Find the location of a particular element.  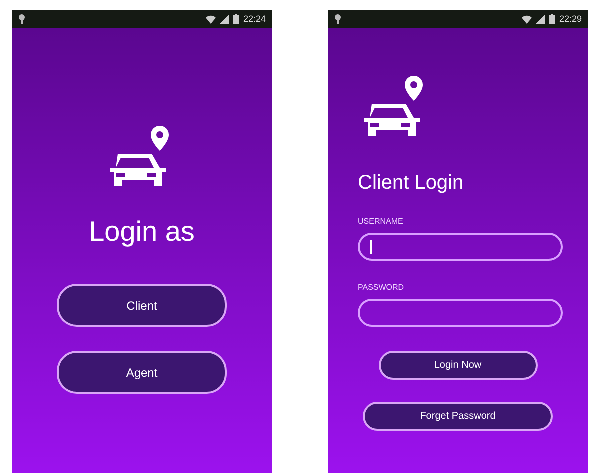

login-button: Login Now is located at coordinates (458, 365).